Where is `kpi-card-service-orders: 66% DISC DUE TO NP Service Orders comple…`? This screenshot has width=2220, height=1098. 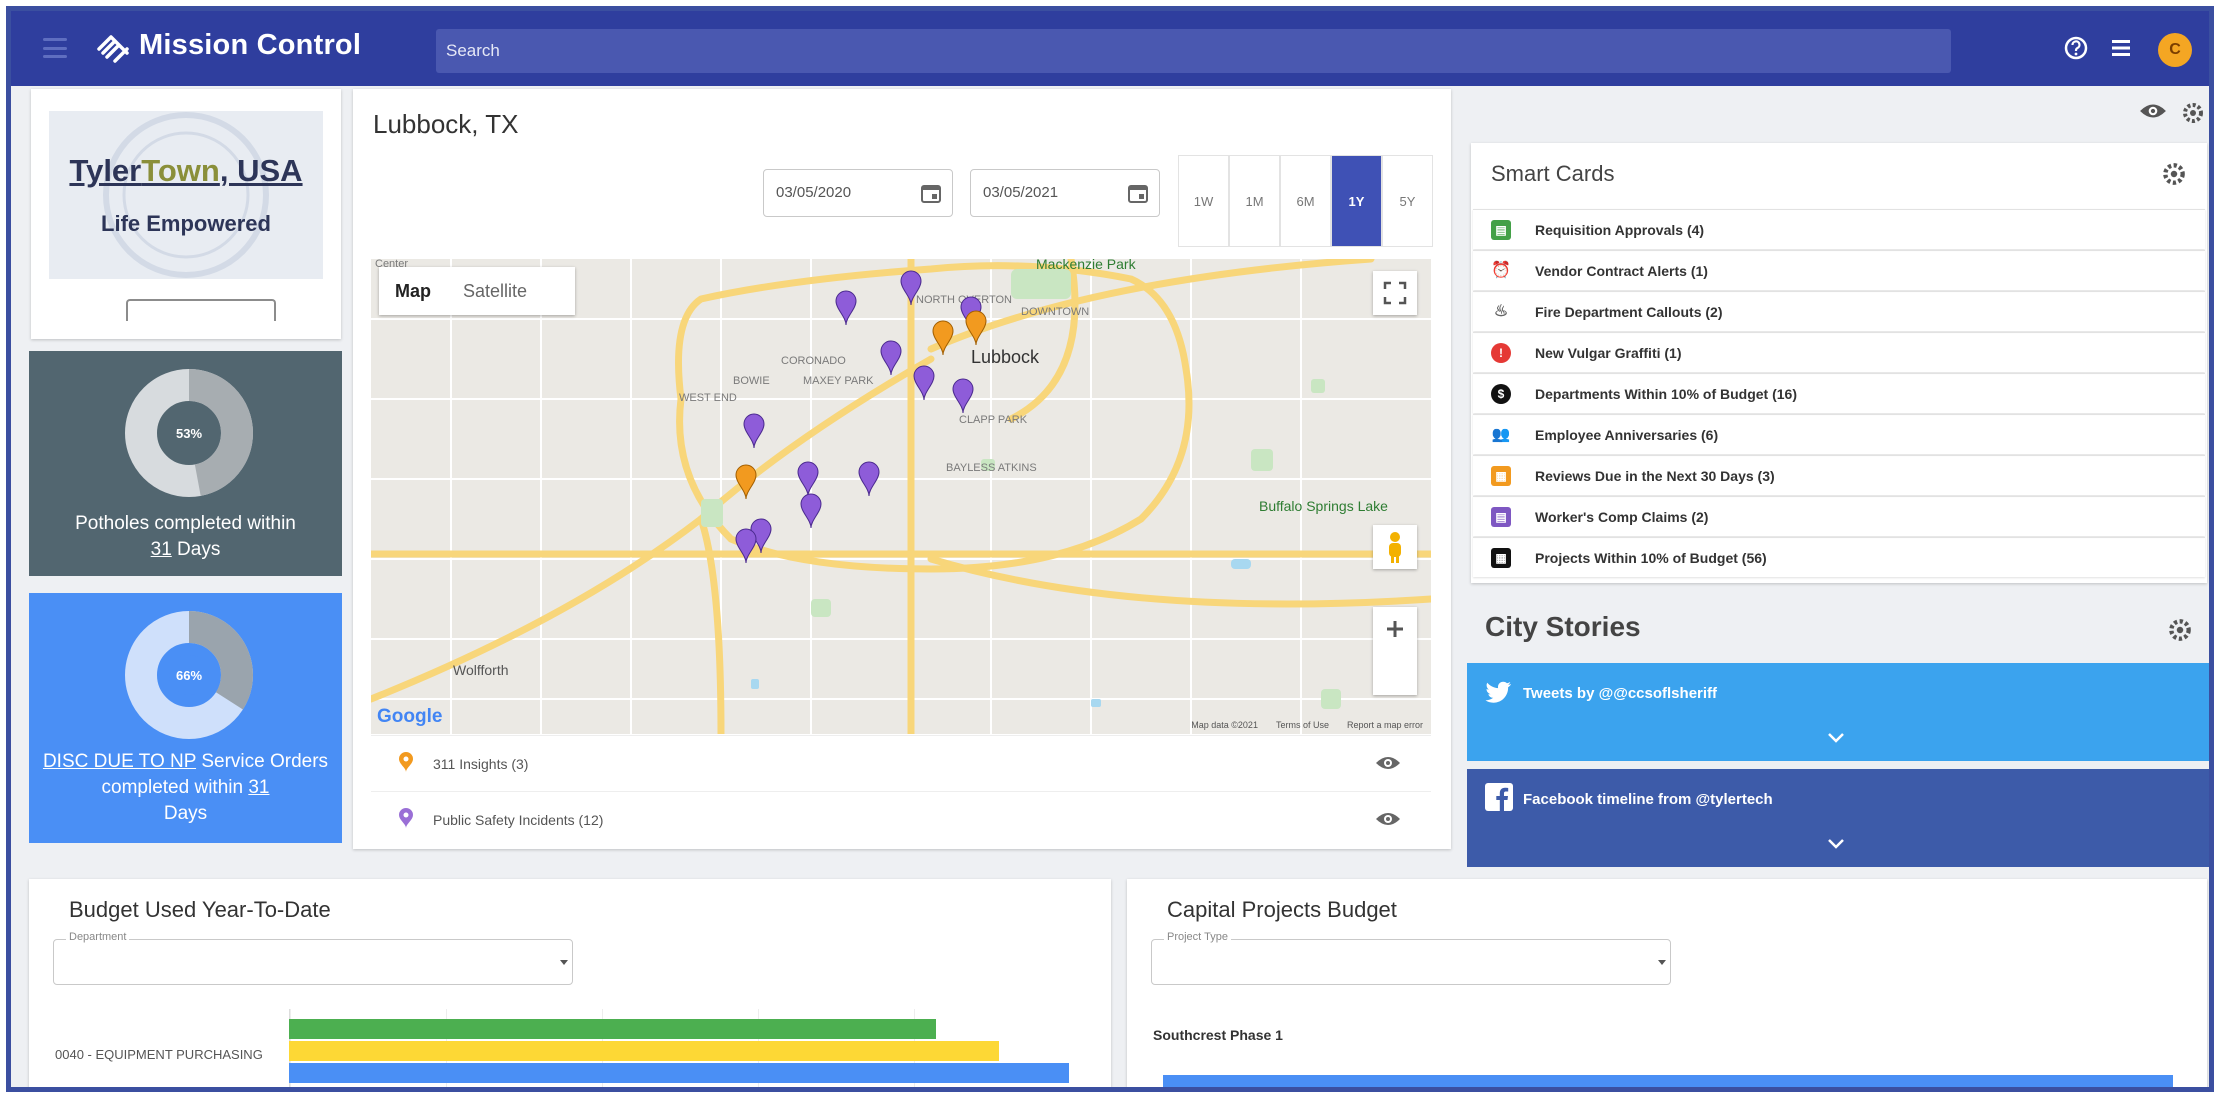
kpi-card-service-orders: 66% DISC DUE TO NP Service Orders comple… is located at coordinates (185, 718).